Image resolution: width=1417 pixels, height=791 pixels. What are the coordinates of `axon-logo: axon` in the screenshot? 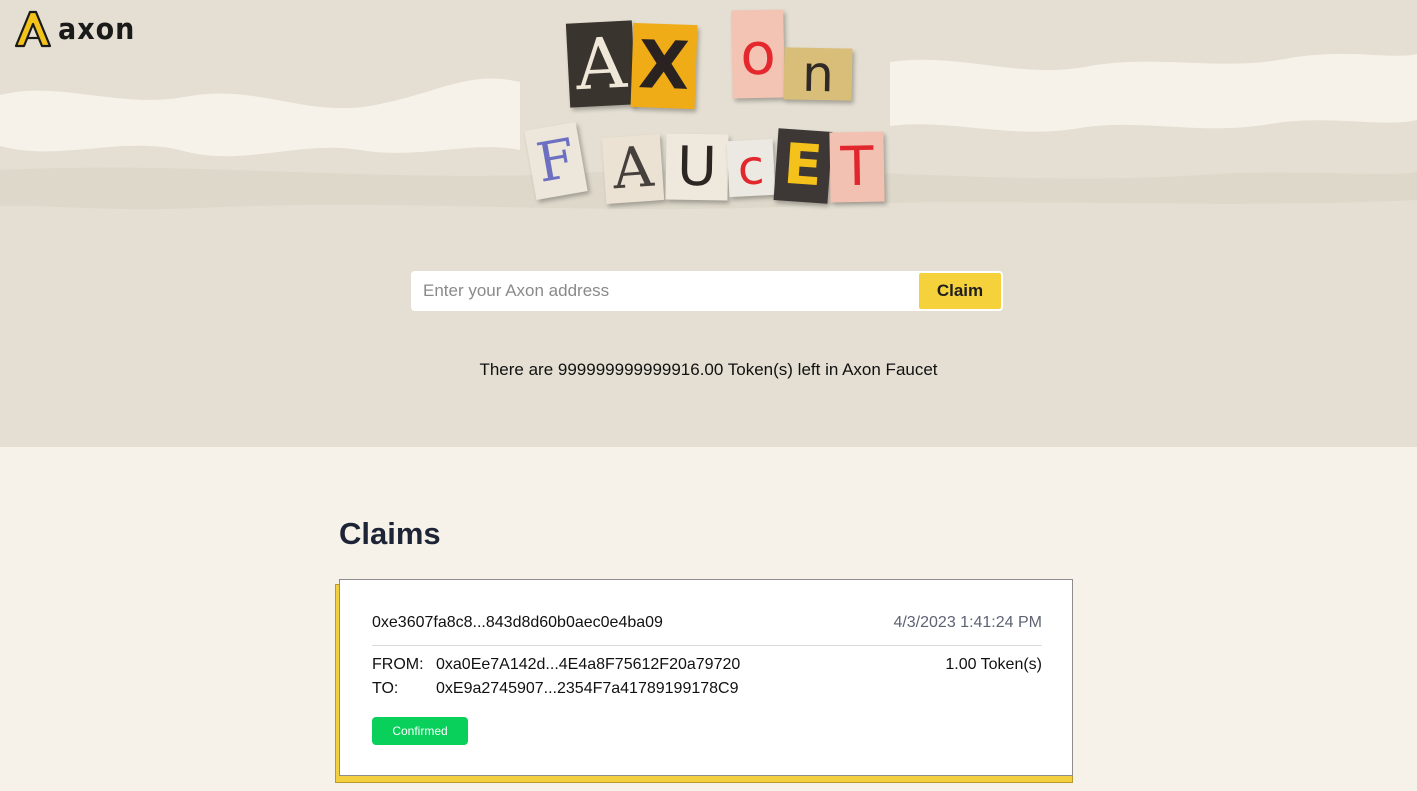 It's located at (73, 29).